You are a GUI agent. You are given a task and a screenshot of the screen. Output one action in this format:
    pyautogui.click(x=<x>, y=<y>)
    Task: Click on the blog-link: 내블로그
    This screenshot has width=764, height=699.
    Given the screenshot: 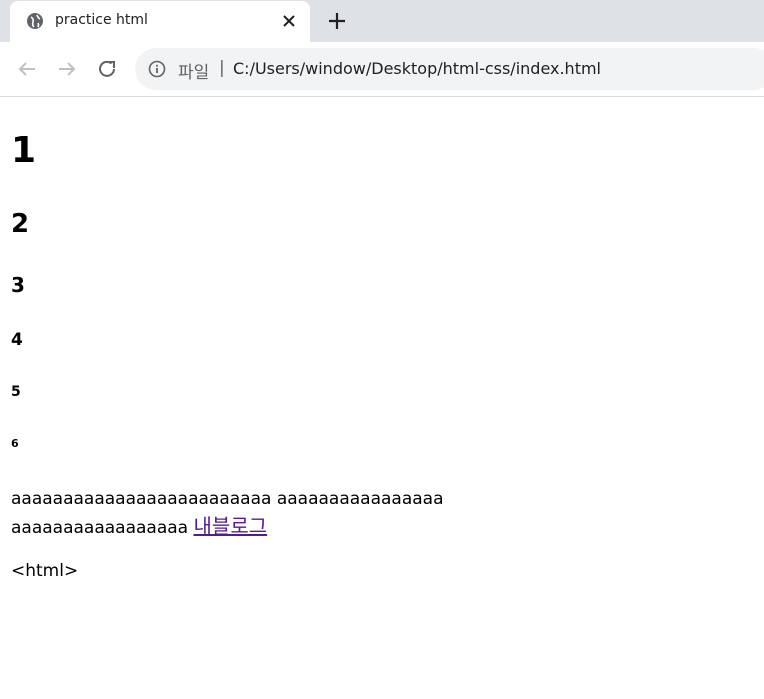 What is the action you would take?
    pyautogui.click(x=231, y=526)
    